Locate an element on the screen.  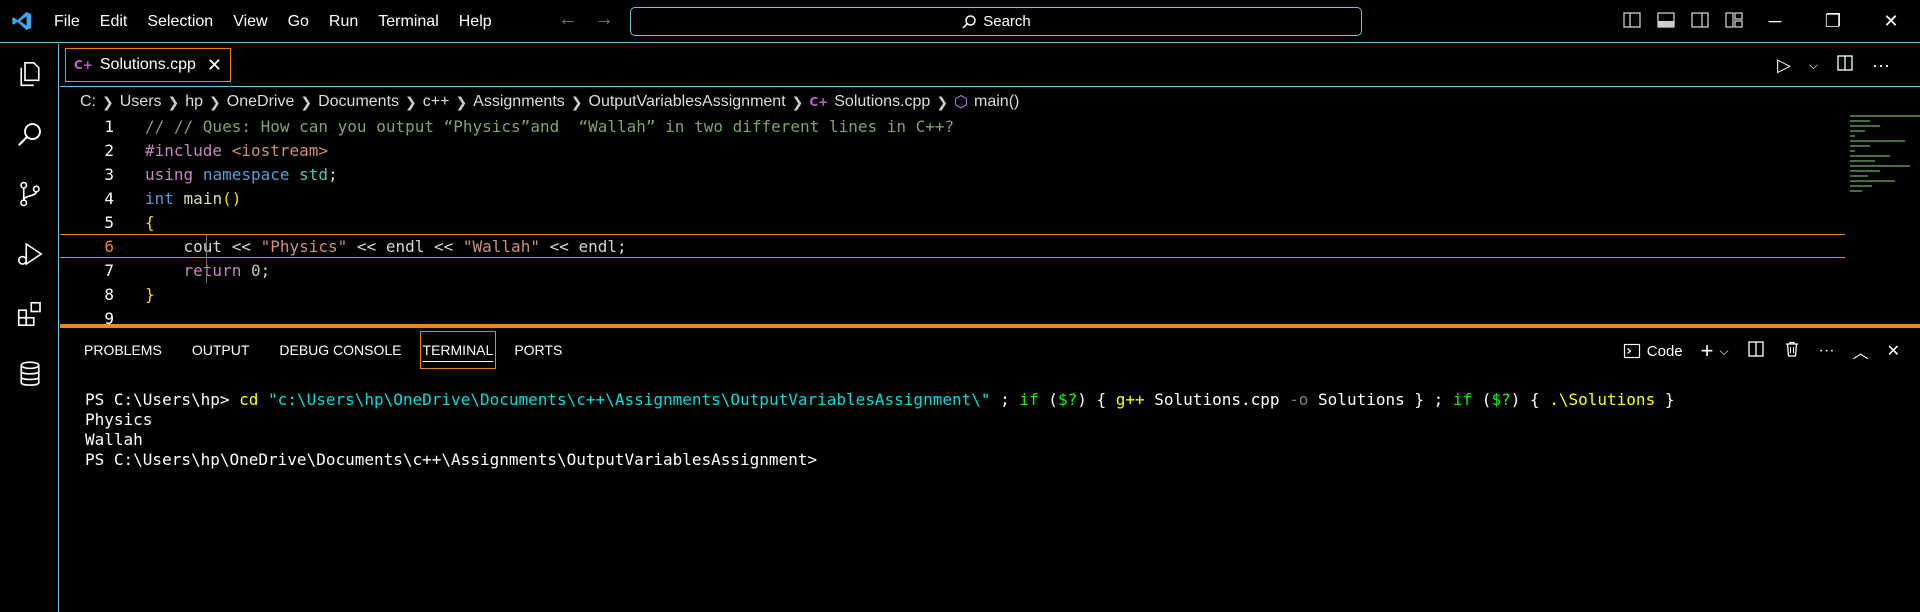
line-number: 2 is located at coordinates (109, 150).